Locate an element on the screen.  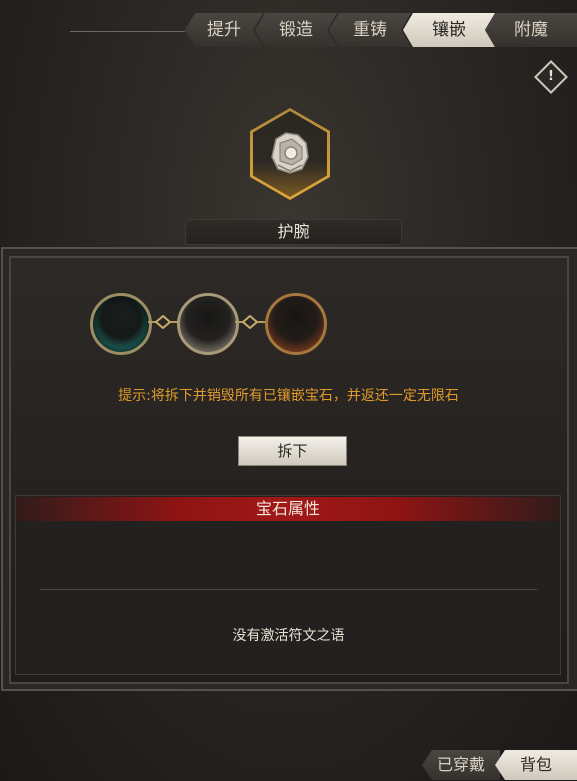
tab-recast: 重铸 is located at coordinates (370, 30).